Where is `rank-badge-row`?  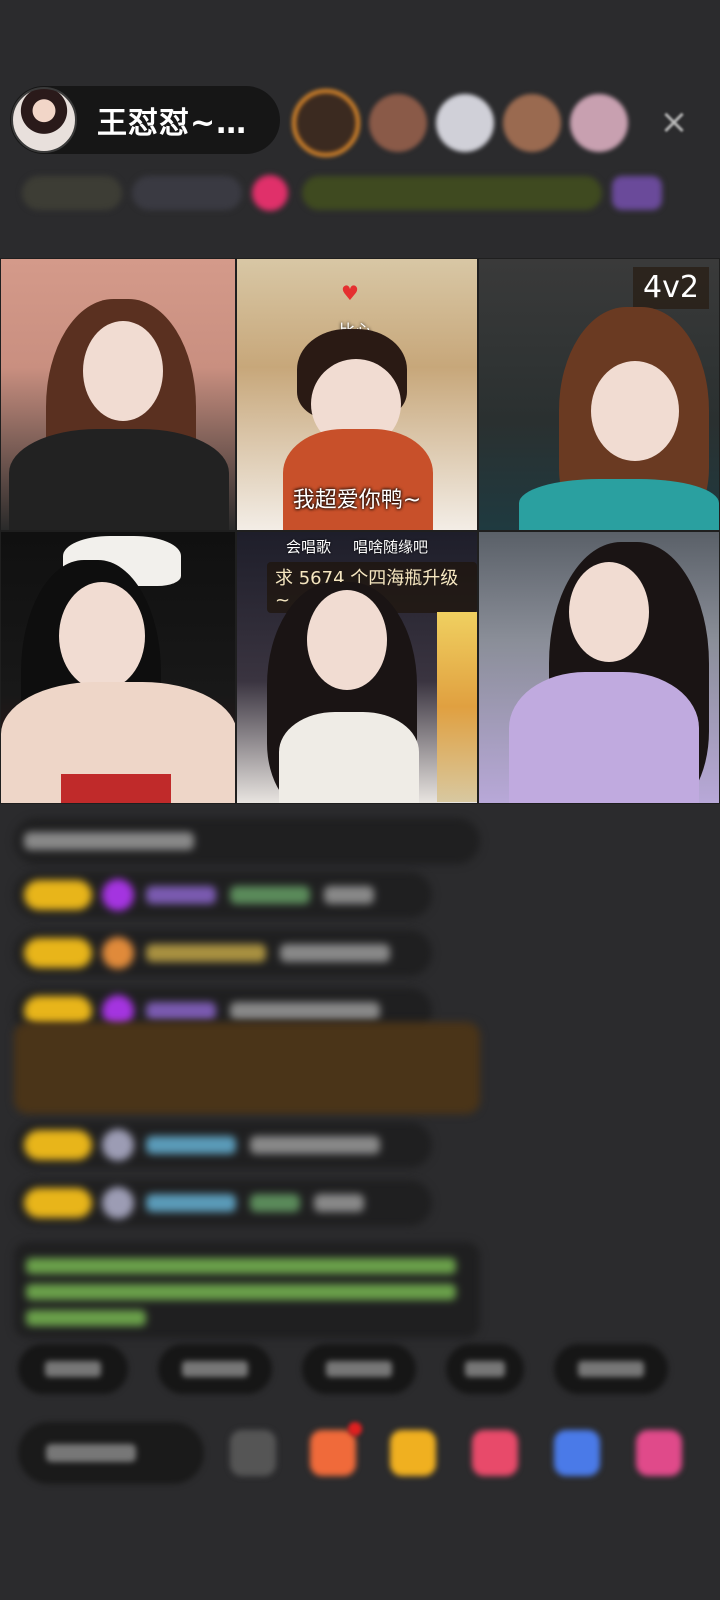 rank-badge-row is located at coordinates (354, 193).